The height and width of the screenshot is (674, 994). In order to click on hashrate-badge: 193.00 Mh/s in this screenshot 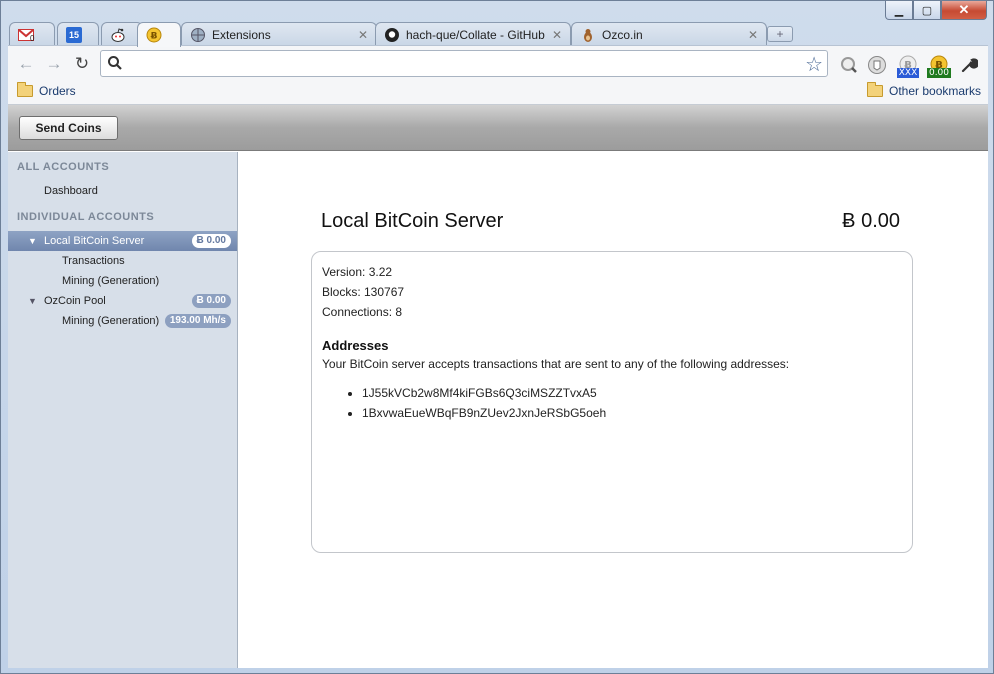, I will do `click(197, 321)`.